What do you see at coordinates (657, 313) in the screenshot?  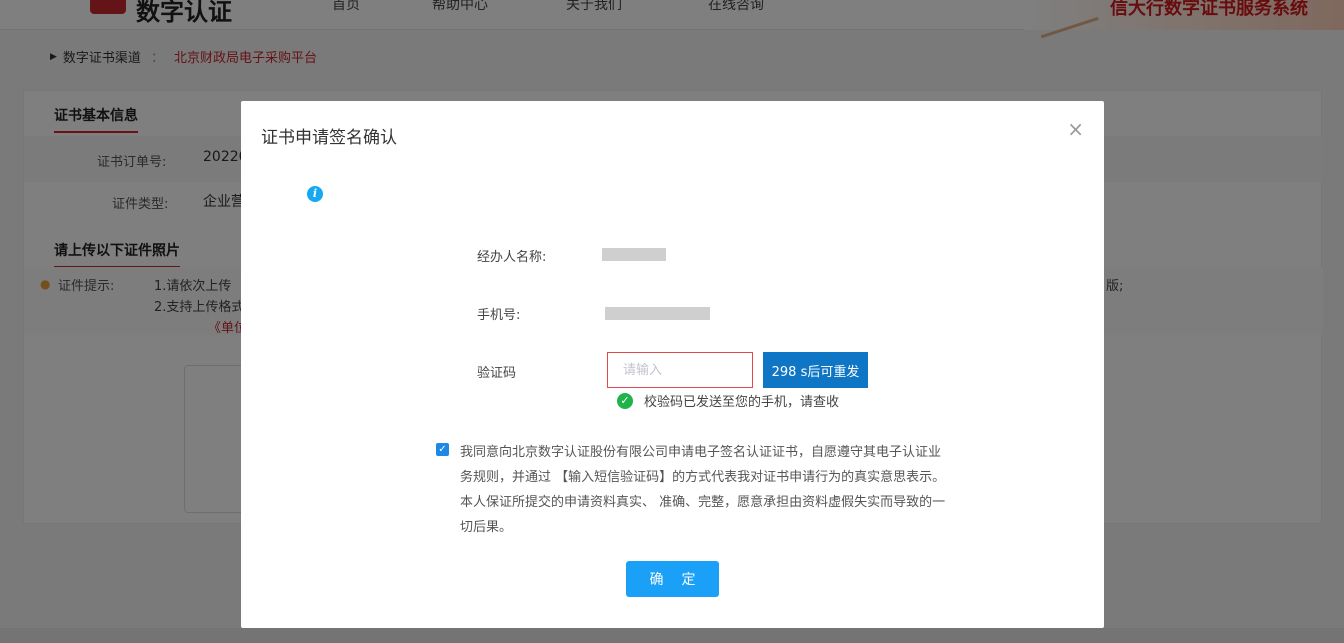 I see `phone-value-redacted` at bounding box center [657, 313].